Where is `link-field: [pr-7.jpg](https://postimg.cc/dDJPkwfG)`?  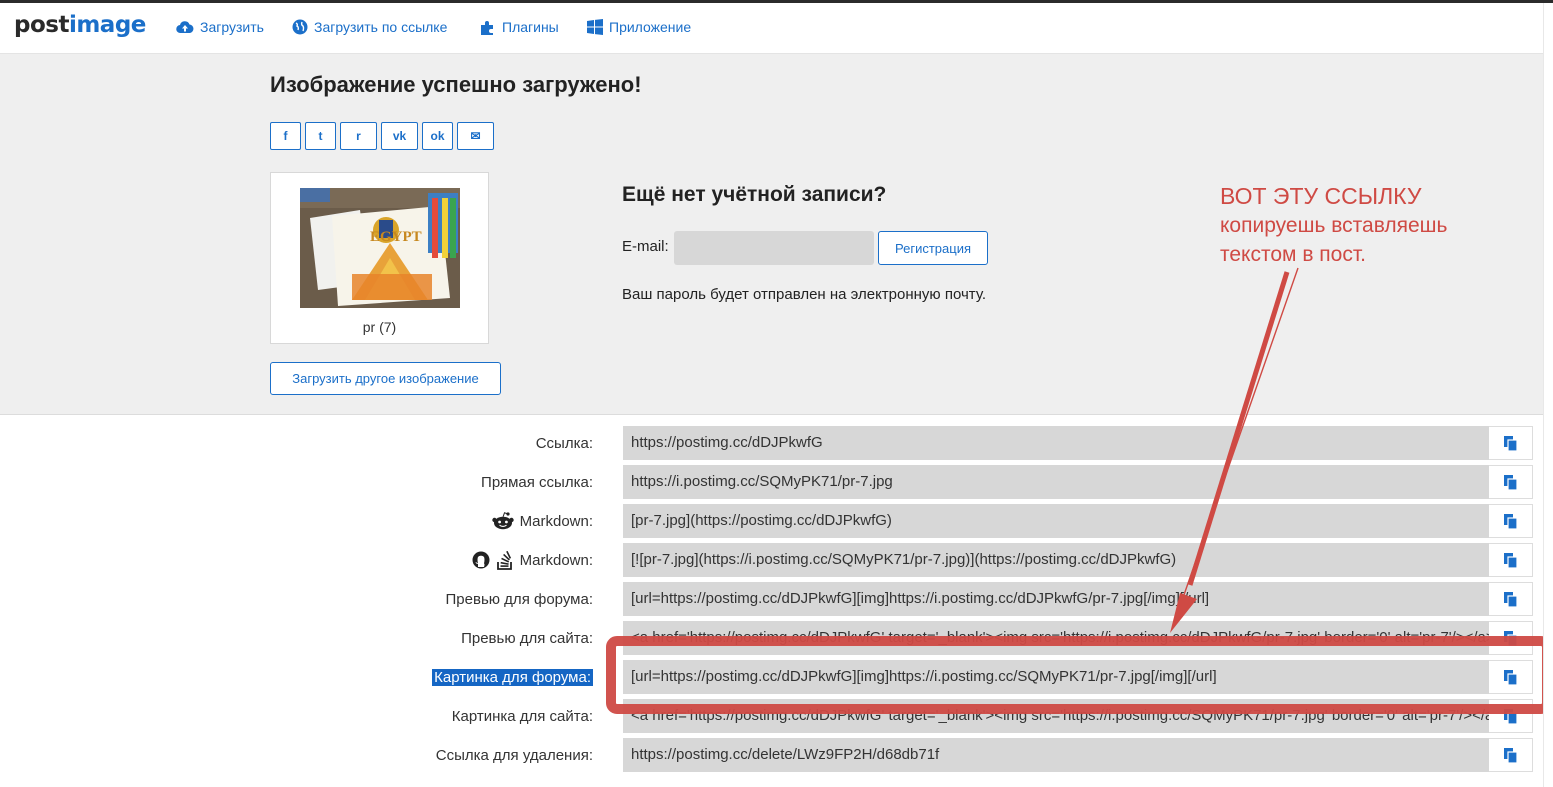 link-field: [pr-7.jpg](https://postimg.cc/dDJPkwfG) is located at coordinates (1056, 521).